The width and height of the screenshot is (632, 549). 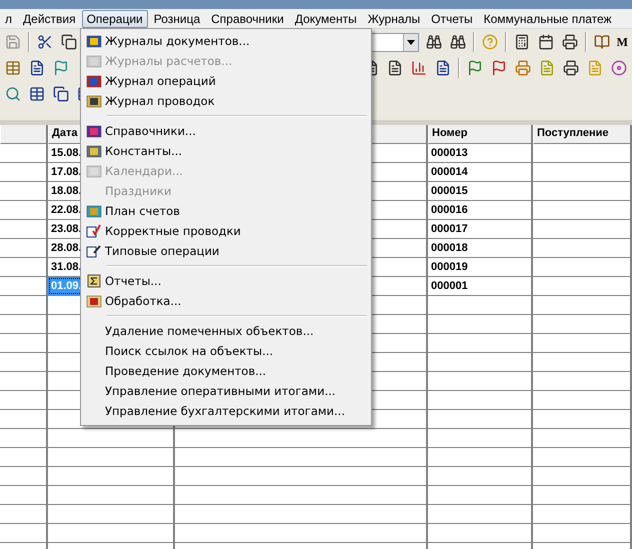 I want to click on calendar-icon, so click(x=545, y=42).